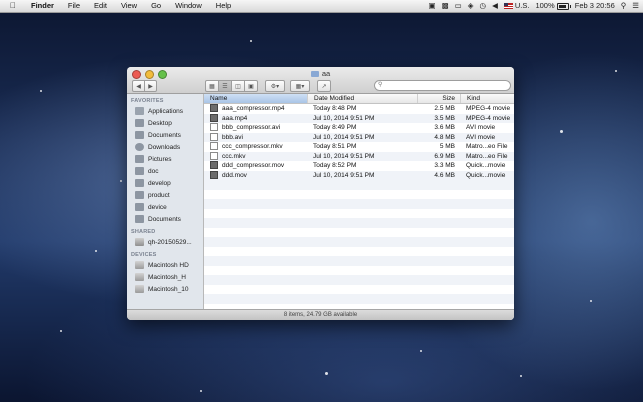 The image size is (643, 402). Describe the element at coordinates (225, 86) in the screenshot. I see `list-view-button: ☰` at that location.